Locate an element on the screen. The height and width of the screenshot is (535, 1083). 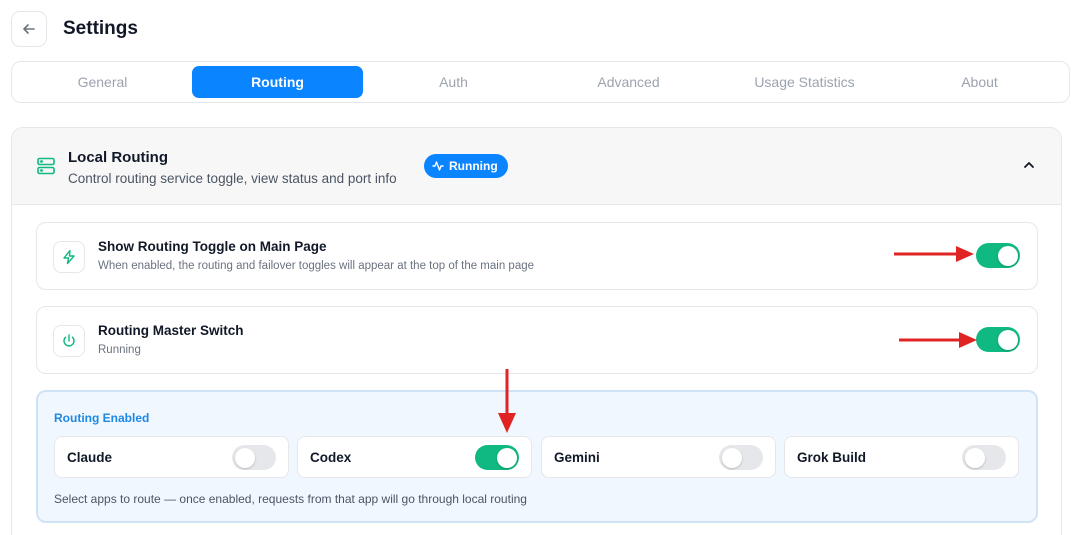
tab-auth: Auth is located at coordinates (453, 82).